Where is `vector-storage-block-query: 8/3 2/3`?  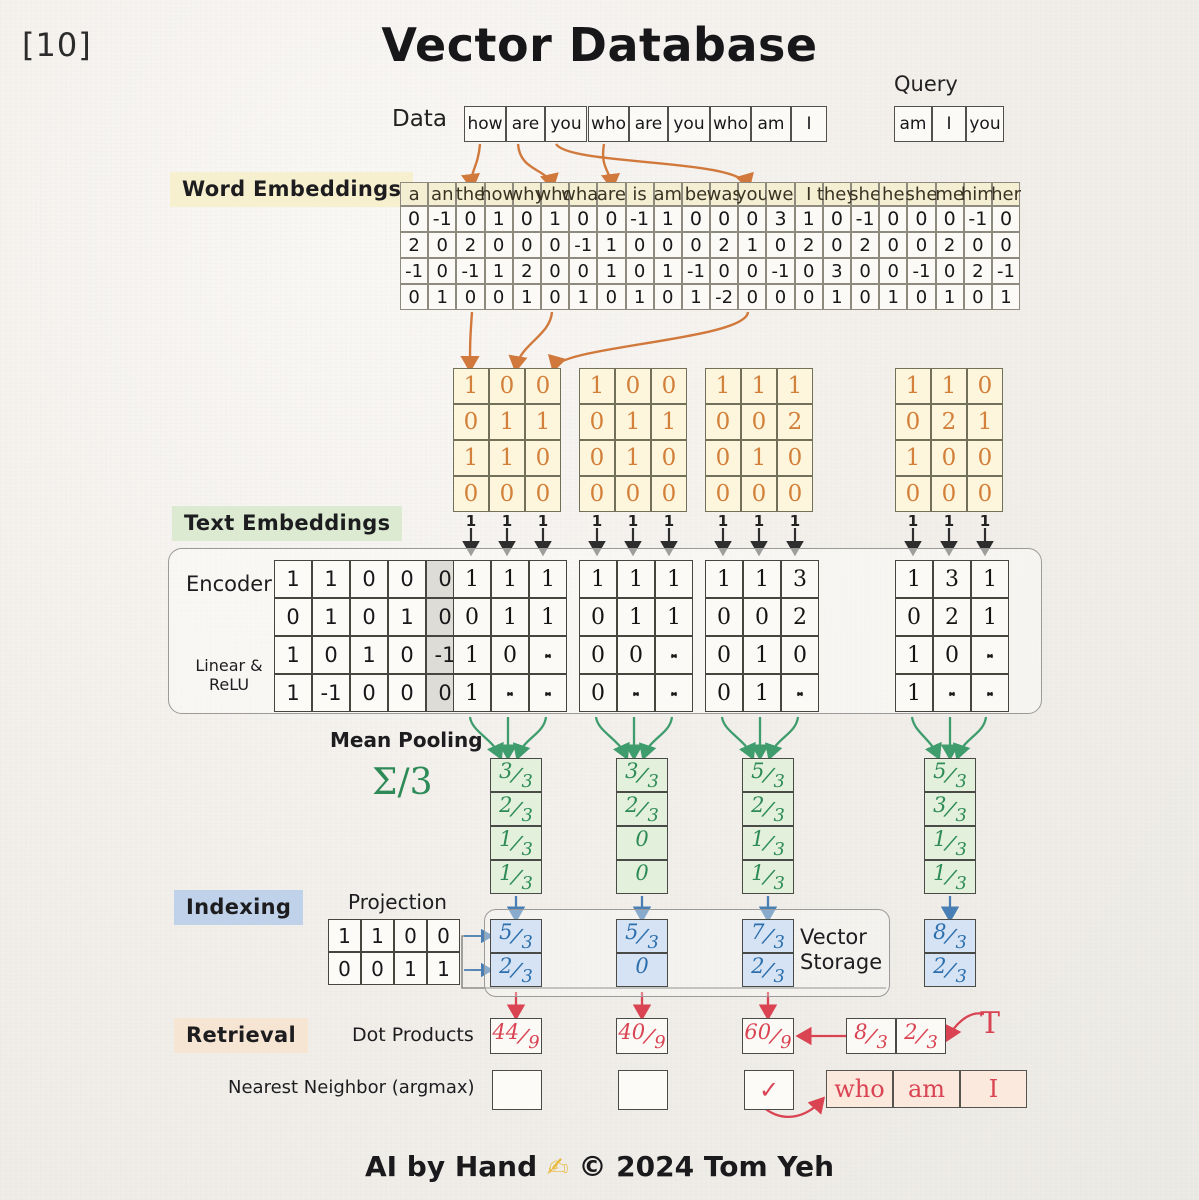 vector-storage-block-query: 8/3 2/3 is located at coordinates (950, 953).